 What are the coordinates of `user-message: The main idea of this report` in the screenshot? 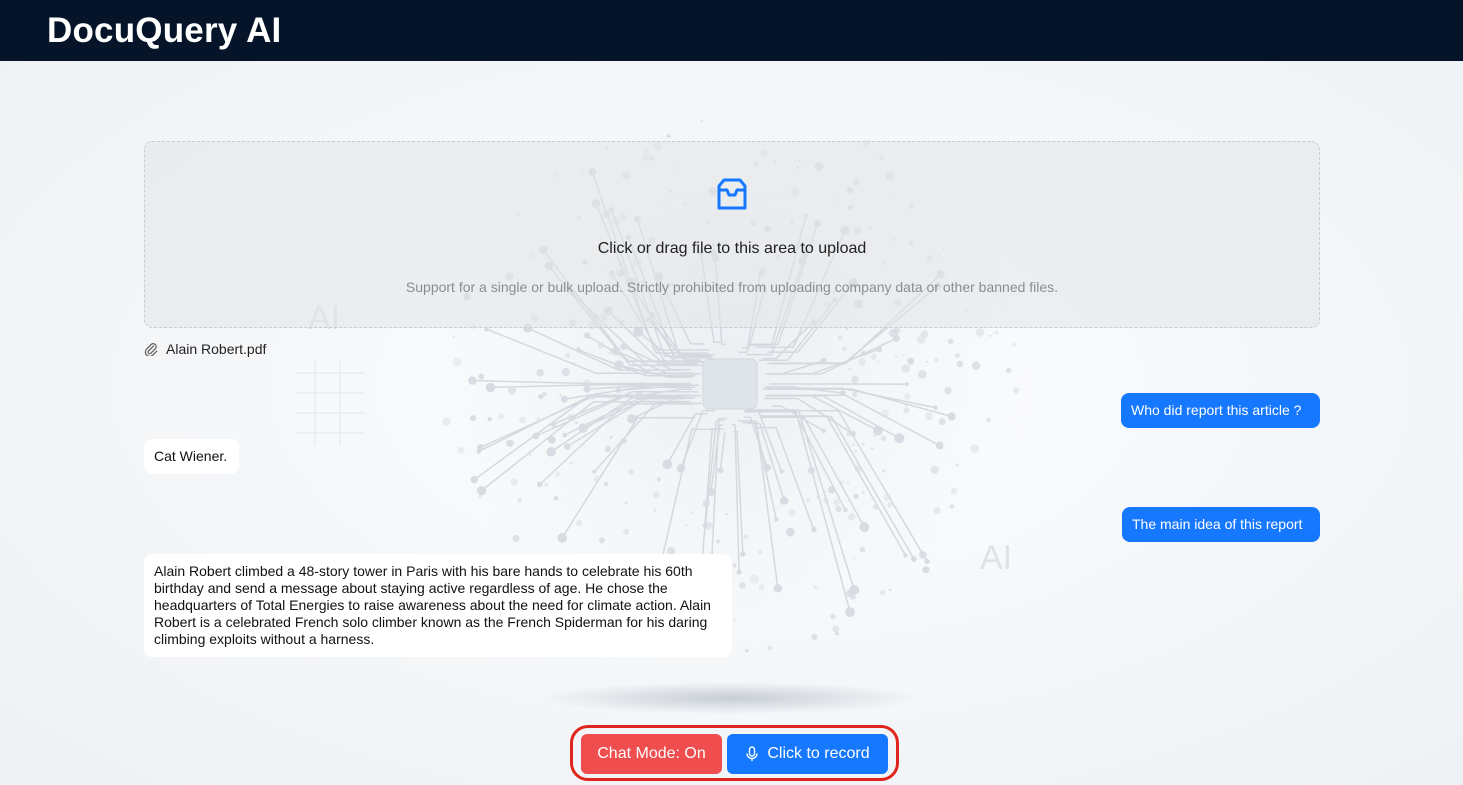 It's located at (1221, 524).